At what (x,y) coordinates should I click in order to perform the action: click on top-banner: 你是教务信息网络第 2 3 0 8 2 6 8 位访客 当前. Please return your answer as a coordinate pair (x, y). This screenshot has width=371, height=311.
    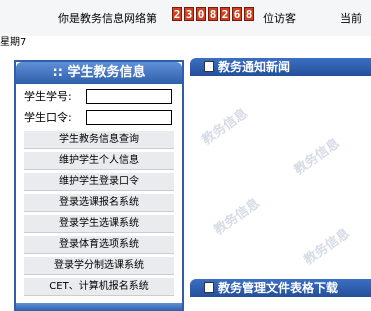
    Looking at the image, I should click on (185, 18).